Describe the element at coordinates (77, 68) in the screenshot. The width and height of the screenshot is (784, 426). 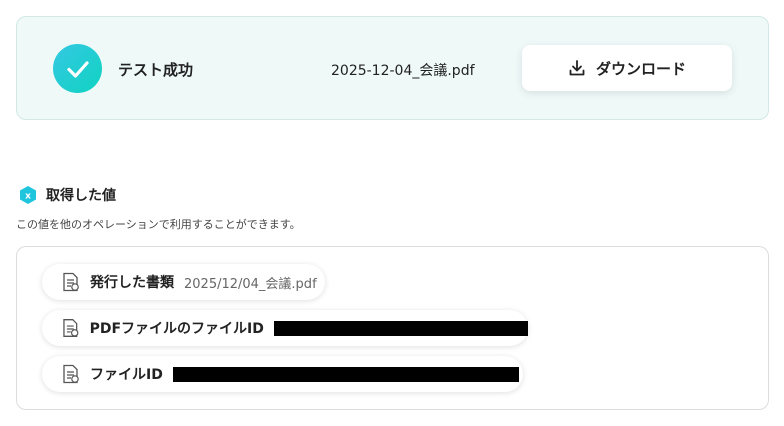
I see `success-check-icon` at that location.